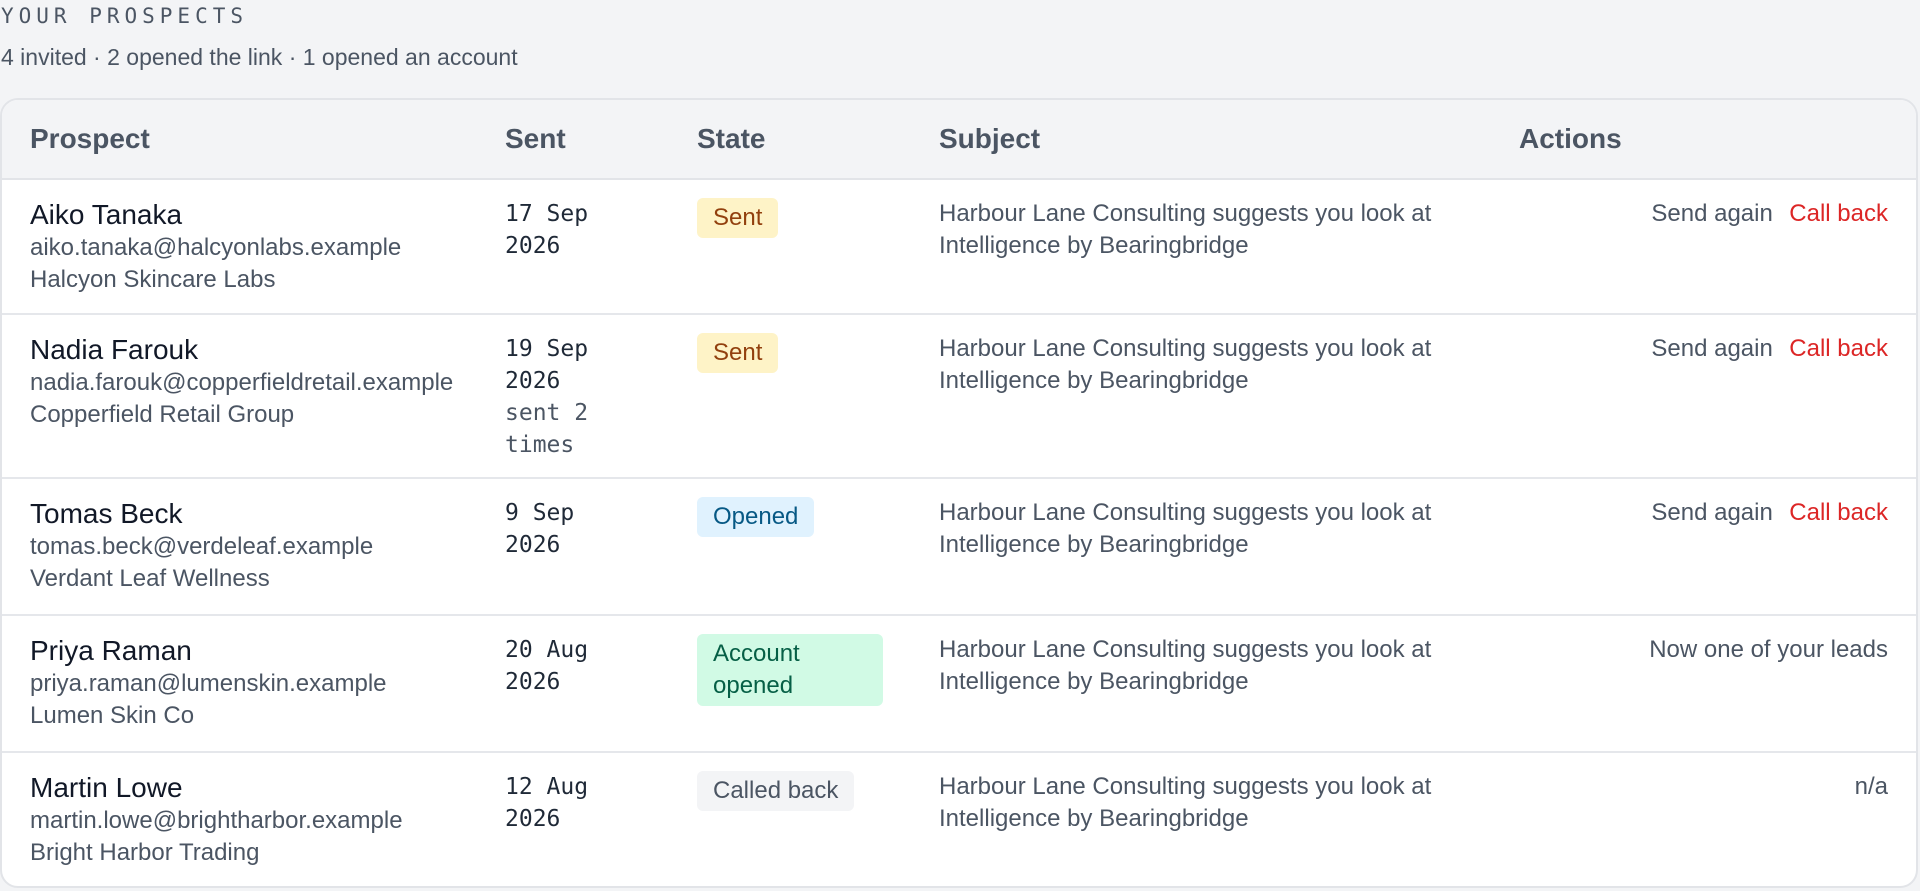  Describe the element at coordinates (776, 791) in the screenshot. I see `status-badge: Called back` at that location.